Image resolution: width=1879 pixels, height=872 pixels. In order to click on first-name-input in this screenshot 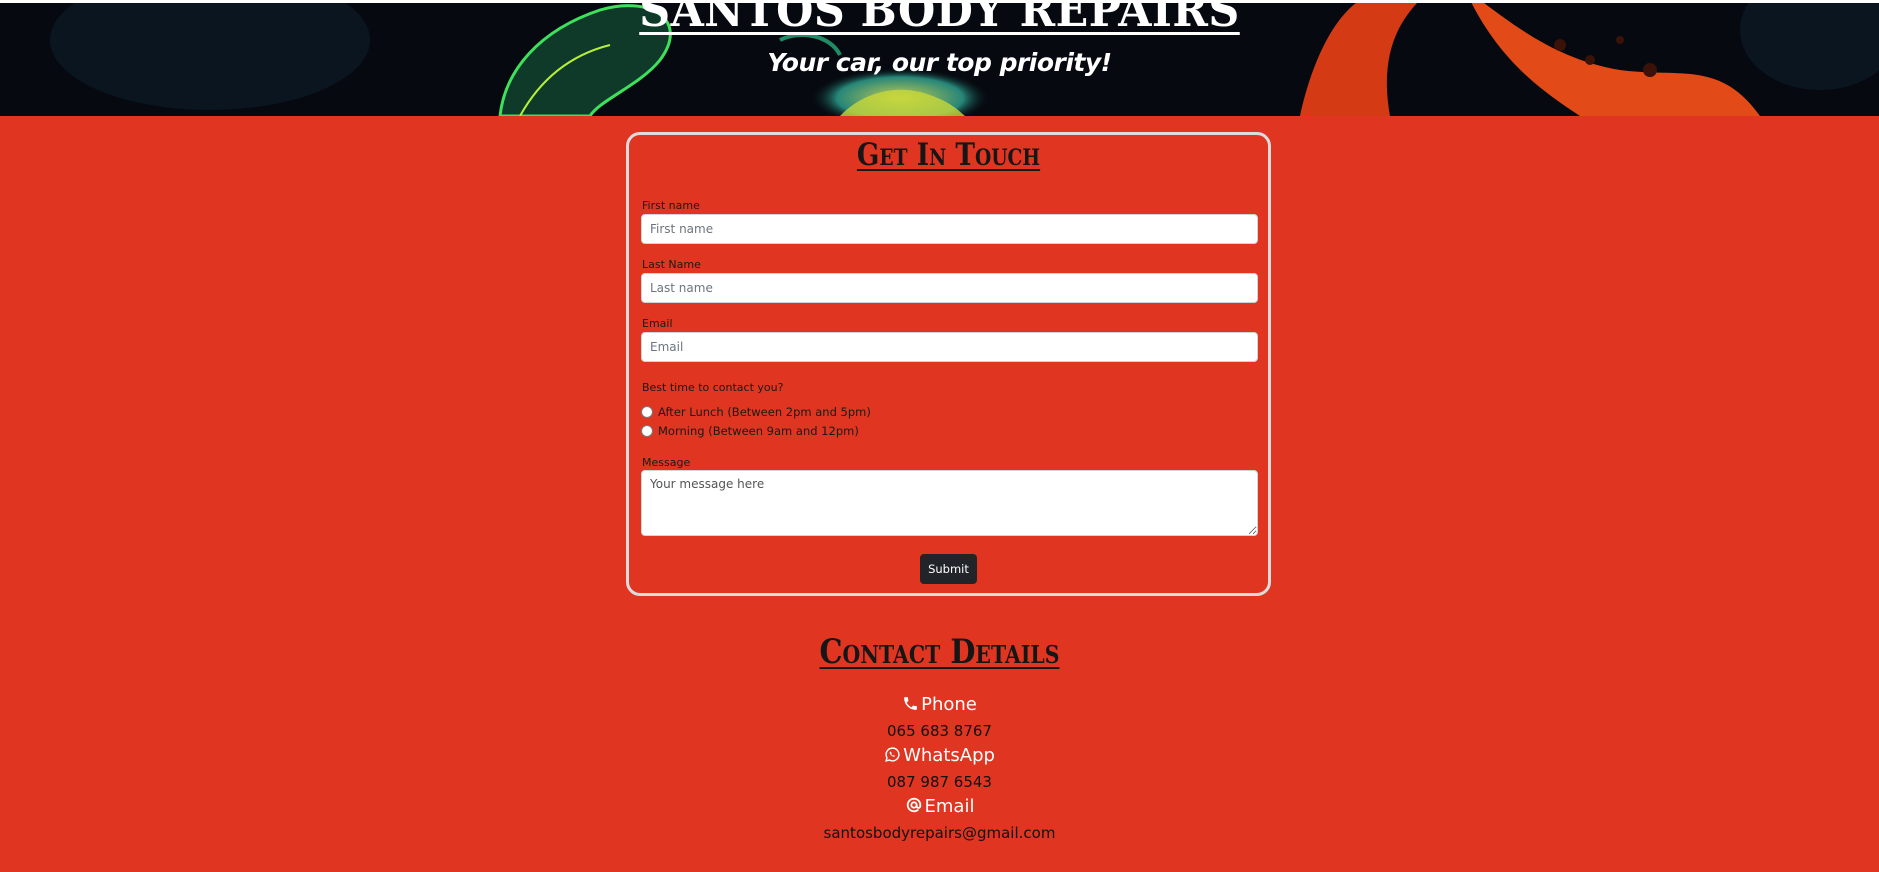, I will do `click(949, 229)`.